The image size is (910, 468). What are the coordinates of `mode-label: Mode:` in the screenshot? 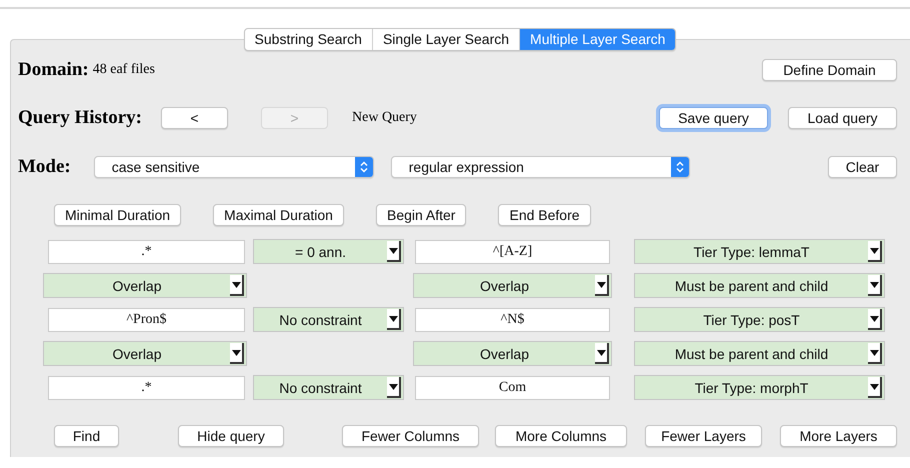 It's located at (44, 167).